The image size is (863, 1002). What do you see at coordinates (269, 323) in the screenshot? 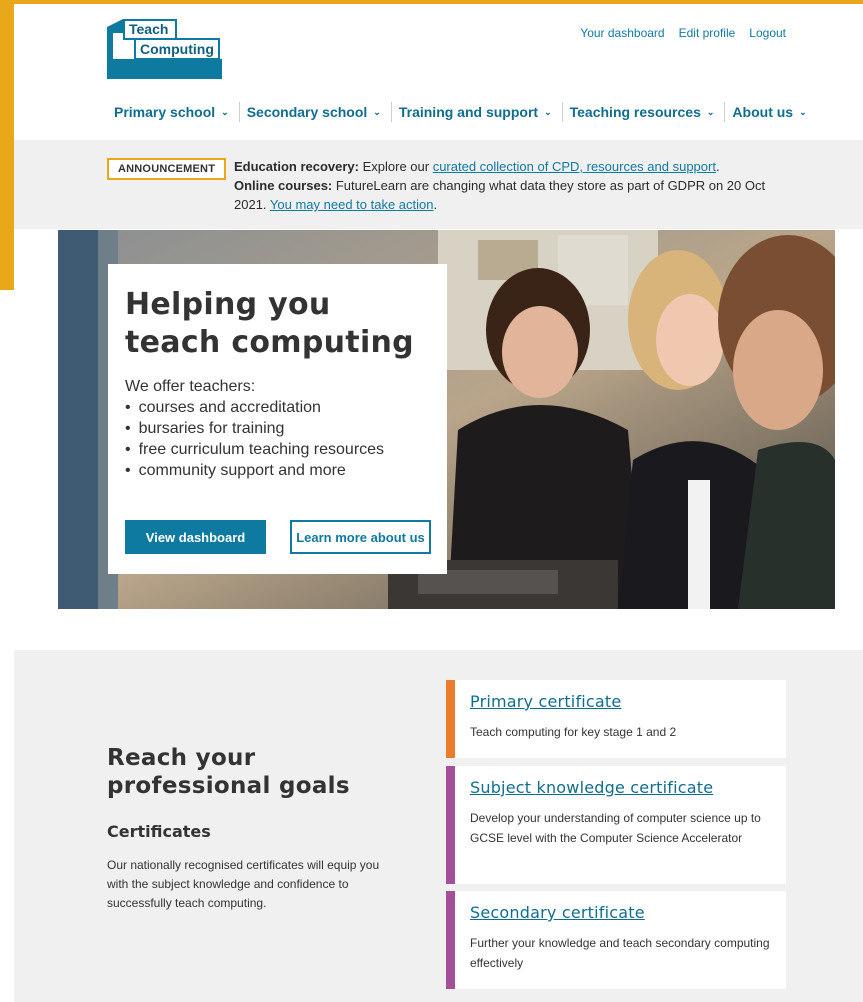
I see `hero-title: Helping you teach computing` at bounding box center [269, 323].